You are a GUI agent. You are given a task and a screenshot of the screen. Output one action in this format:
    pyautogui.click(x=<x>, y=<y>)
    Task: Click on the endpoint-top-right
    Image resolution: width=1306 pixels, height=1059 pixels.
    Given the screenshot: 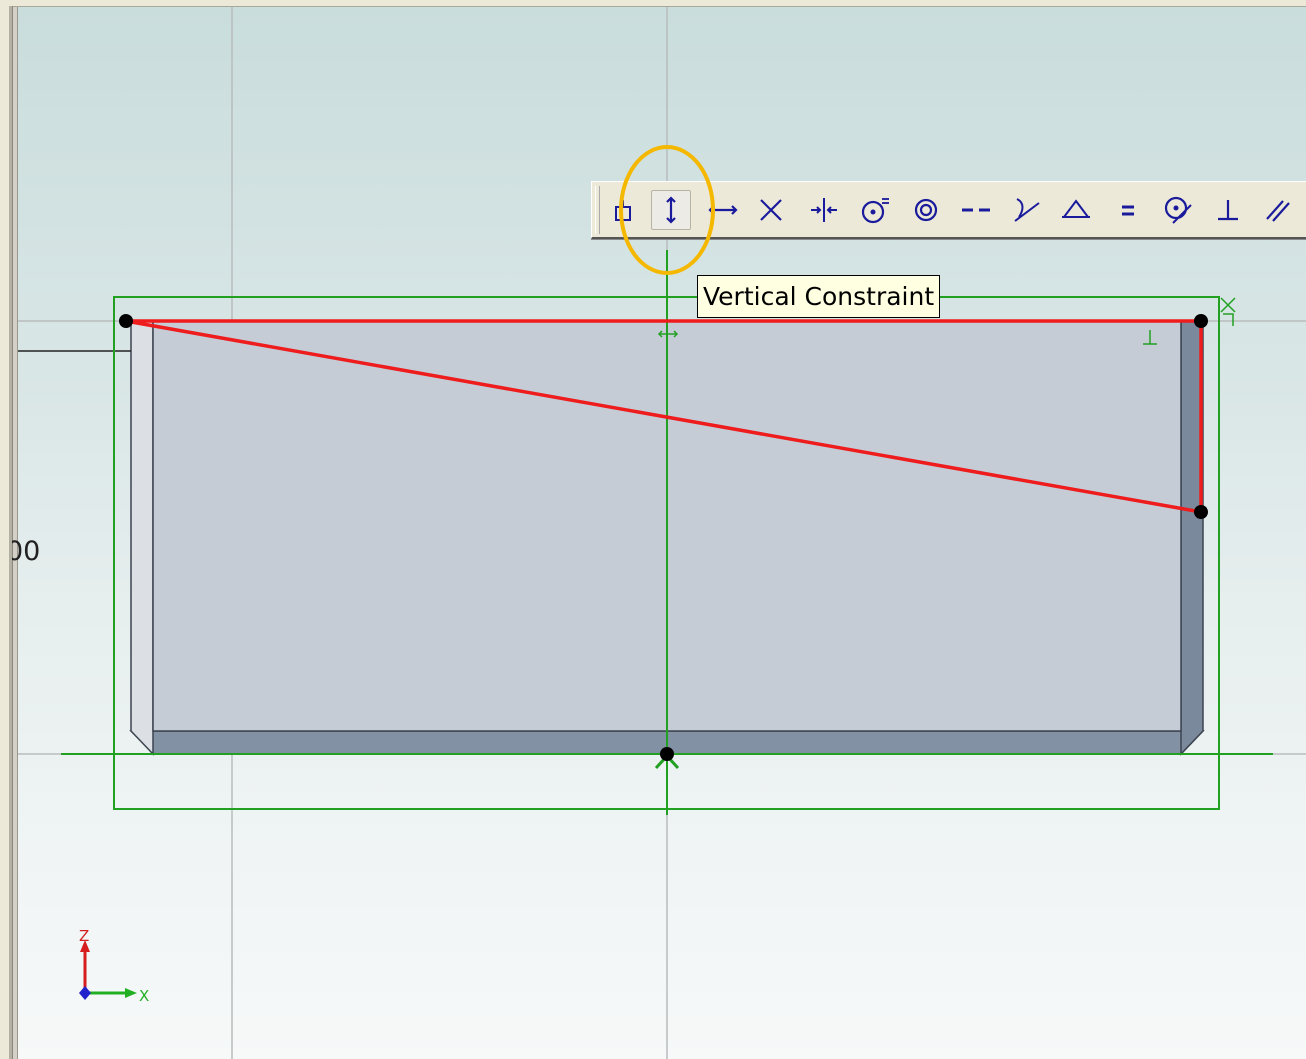 What is the action you would take?
    pyautogui.click(x=1201, y=321)
    